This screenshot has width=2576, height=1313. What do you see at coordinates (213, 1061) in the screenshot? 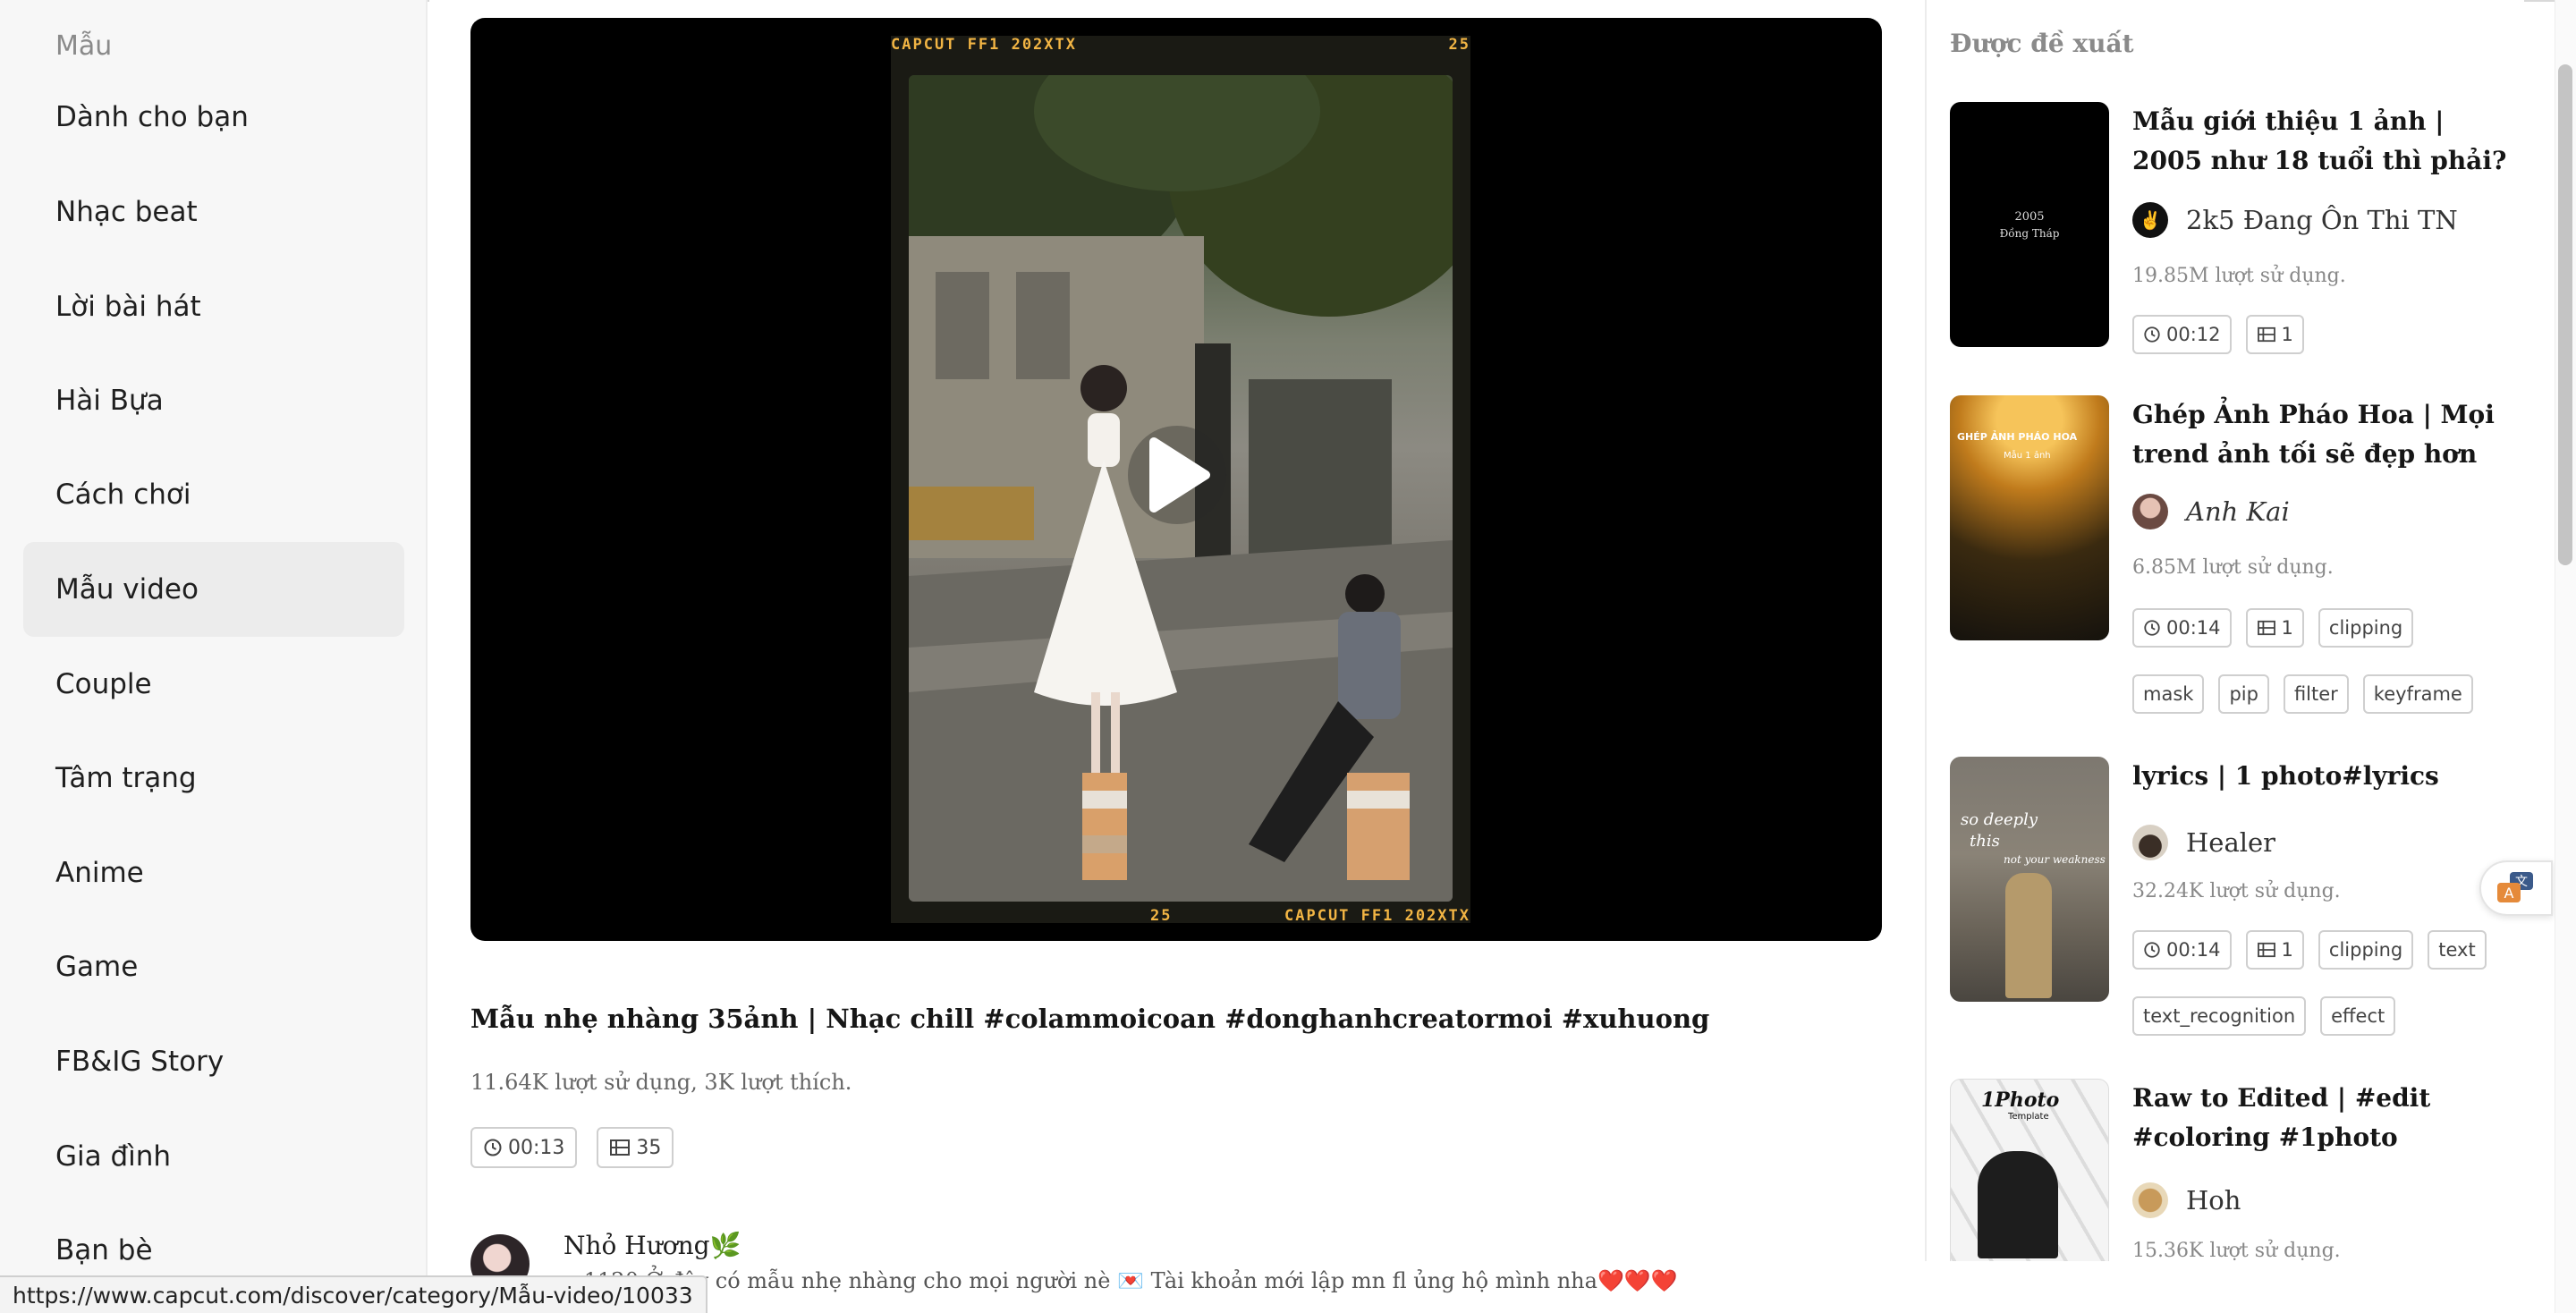
I see `sidebar-item-fb-ig-story: FB&IG Story` at bounding box center [213, 1061].